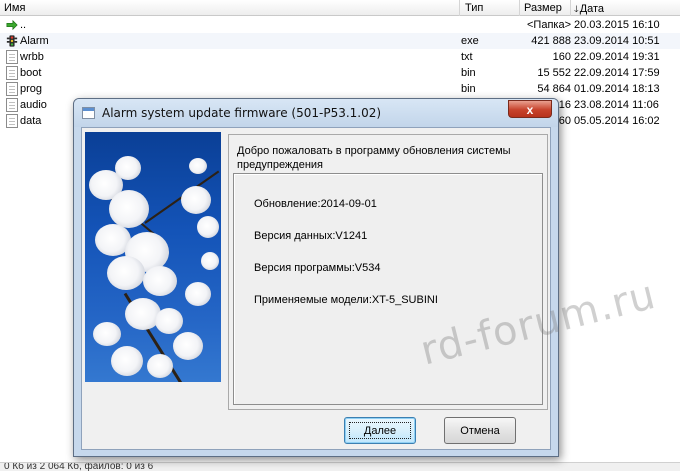  What do you see at coordinates (551, 41) in the screenshot?
I see `file-size: 421 888` at bounding box center [551, 41].